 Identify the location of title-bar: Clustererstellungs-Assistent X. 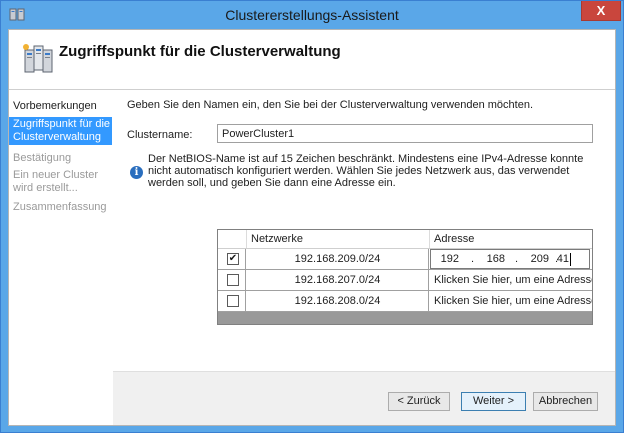
(312, 15).